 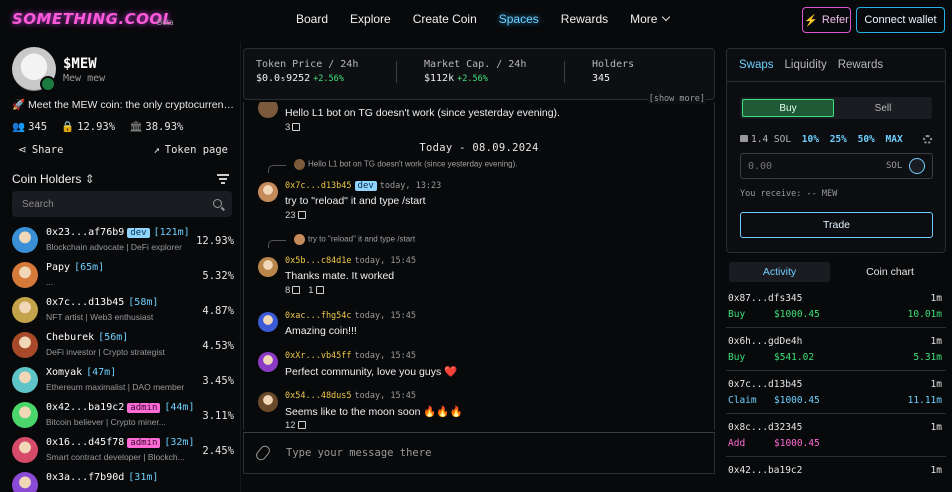 What do you see at coordinates (744, 138) in the screenshot?
I see `wallet-icon` at bounding box center [744, 138].